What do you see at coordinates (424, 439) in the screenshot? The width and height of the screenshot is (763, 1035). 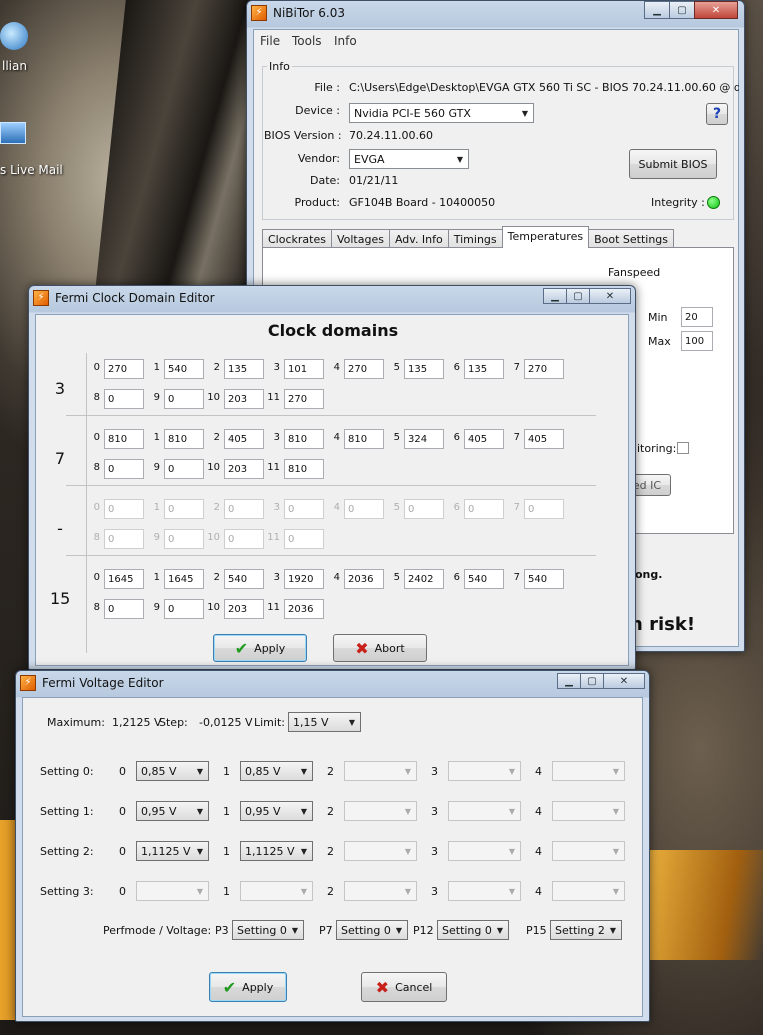 I see `clock-domain-input: 324` at bounding box center [424, 439].